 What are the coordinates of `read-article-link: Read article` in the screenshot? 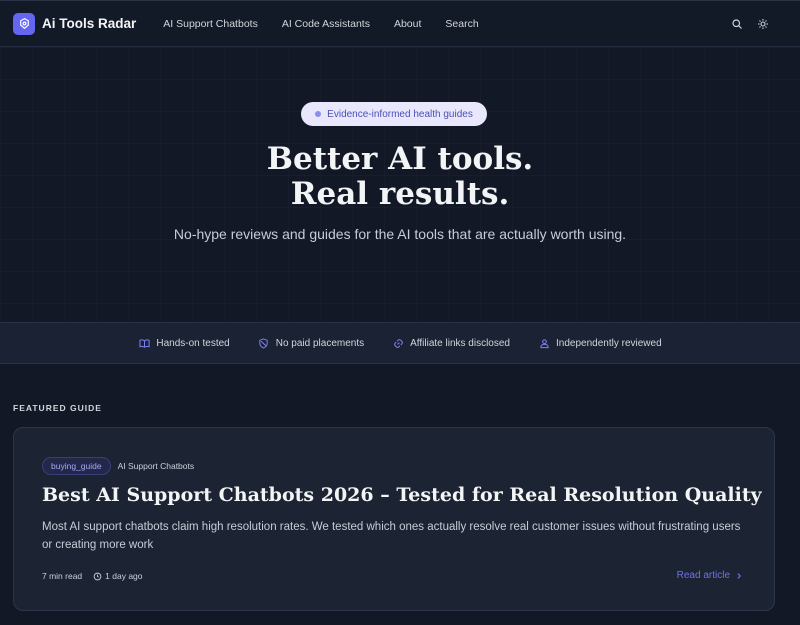 It's located at (710, 575).